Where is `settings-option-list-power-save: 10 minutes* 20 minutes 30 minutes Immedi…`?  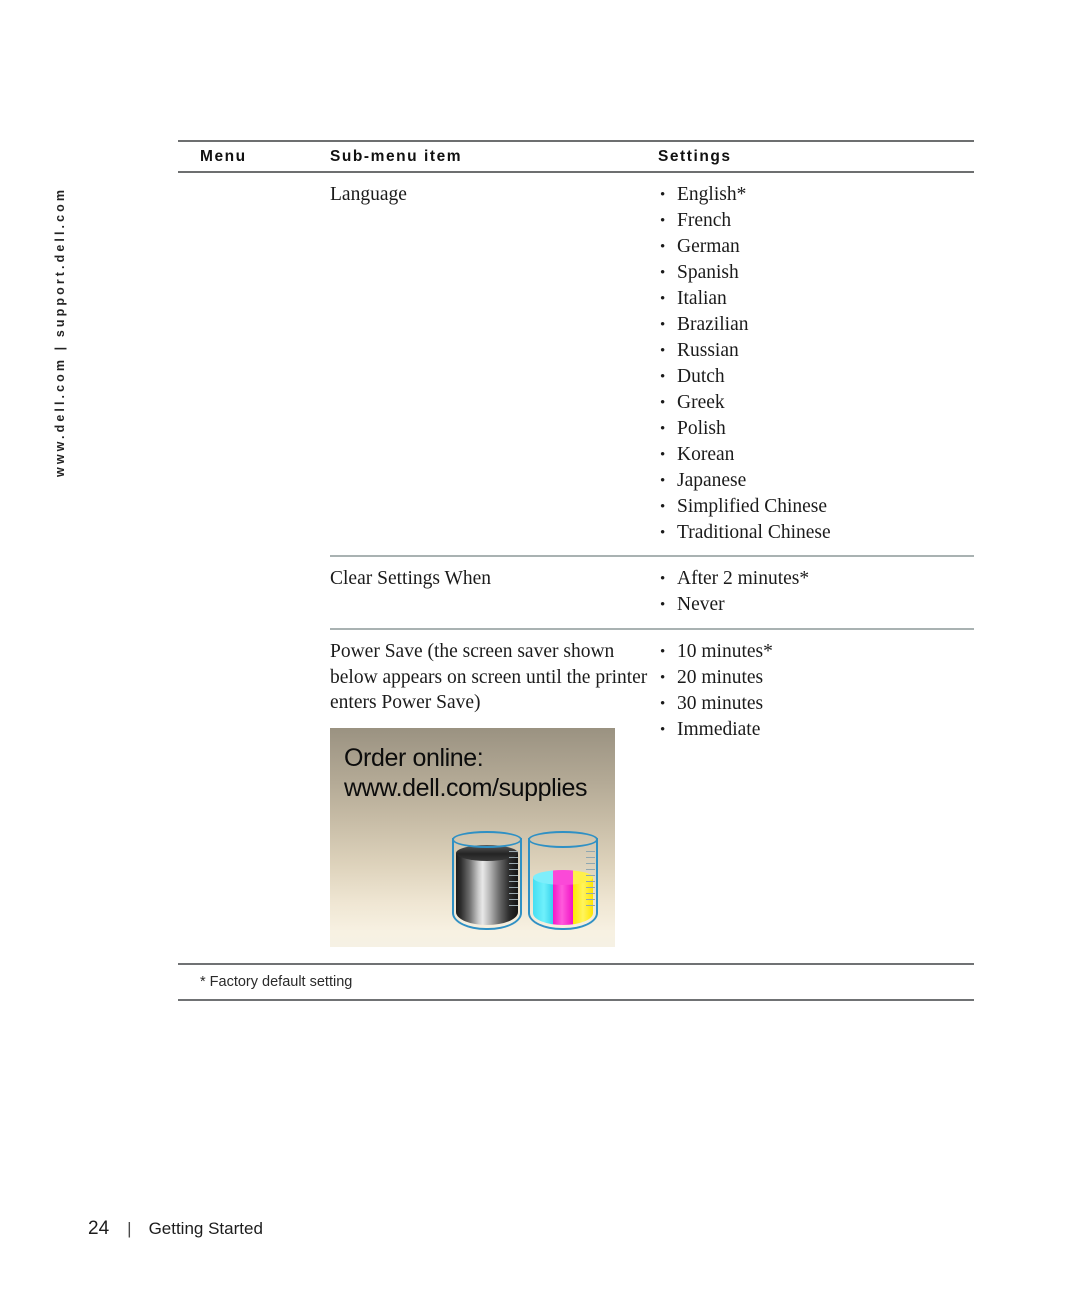
settings-option-list-power-save: 10 minutes* 20 minutes 30 minutes Immedi… is located at coordinates (816, 691).